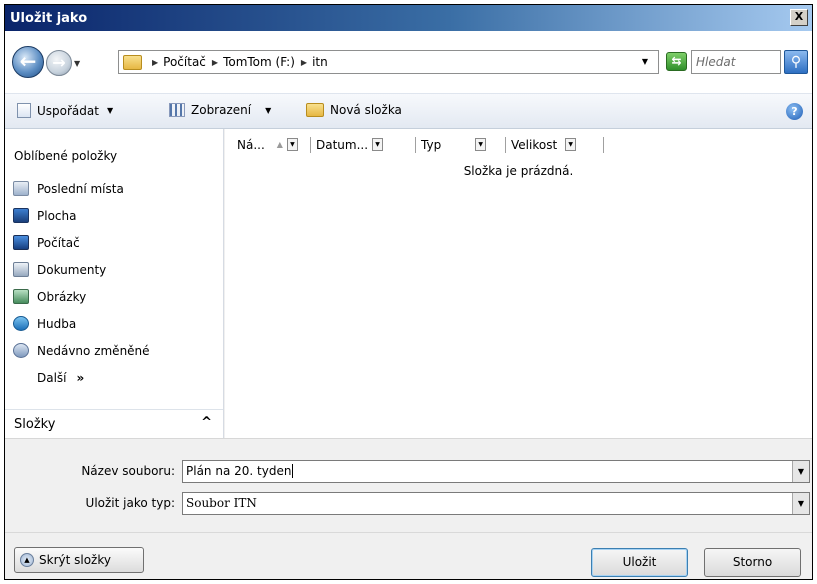 This screenshot has height=584, width=817. I want to click on breadcrumb-drive: ▶ TomTom (F:), so click(253, 62).